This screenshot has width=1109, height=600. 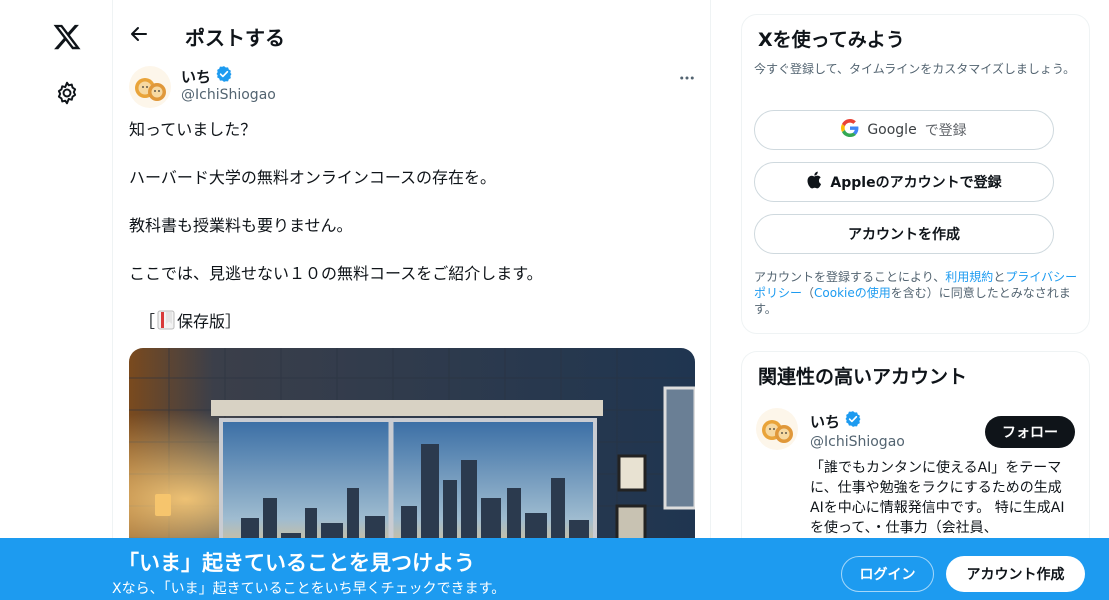 I want to click on gear-icon, so click(x=67, y=93).